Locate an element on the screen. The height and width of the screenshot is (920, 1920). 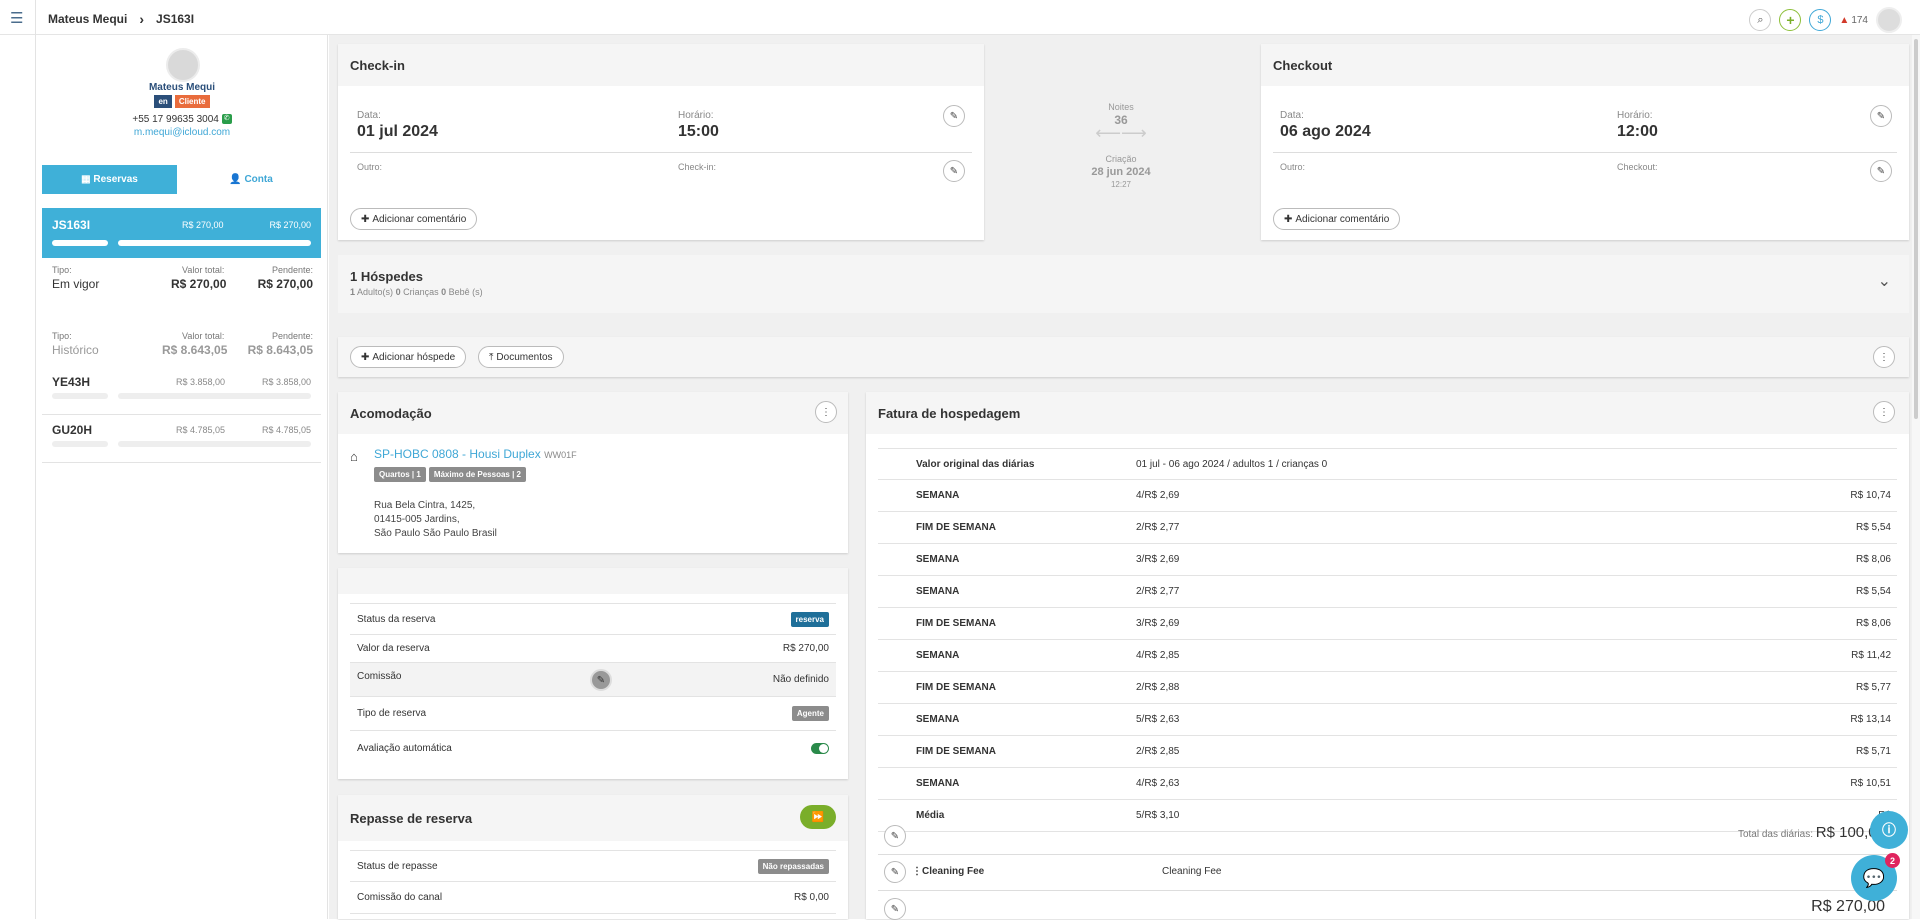
row-total: R$ 5,54 is located at coordinates (1873, 527).